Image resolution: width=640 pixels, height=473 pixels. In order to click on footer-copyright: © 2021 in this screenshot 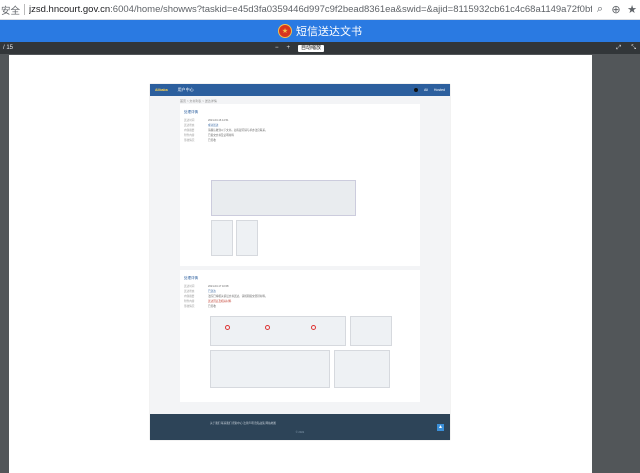, I will do `click(300, 432)`.